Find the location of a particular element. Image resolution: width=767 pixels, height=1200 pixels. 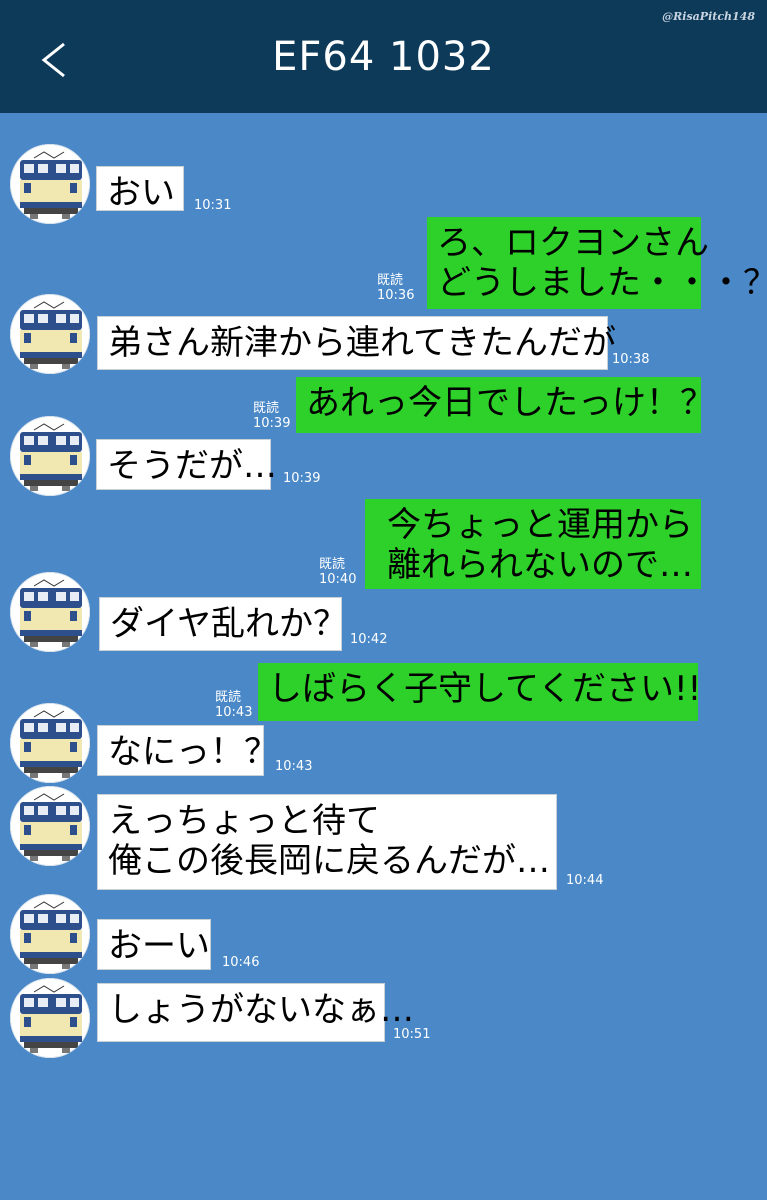

incoming-message-bubble: おい is located at coordinates (140, 189).